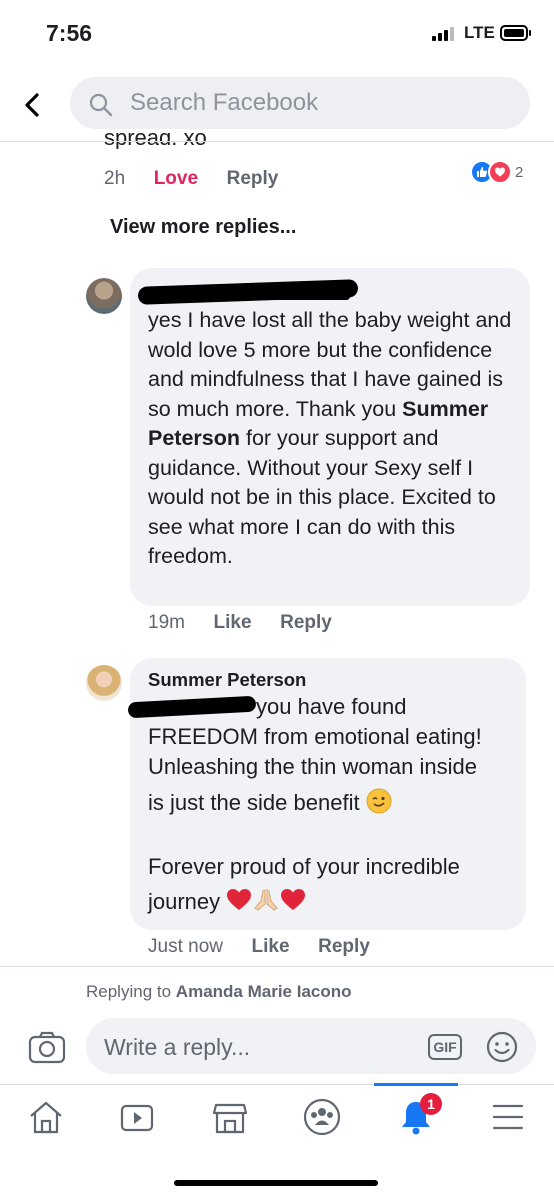 The width and height of the screenshot is (554, 1200). Describe the element at coordinates (33, 105) in the screenshot. I see `back-icon` at that location.